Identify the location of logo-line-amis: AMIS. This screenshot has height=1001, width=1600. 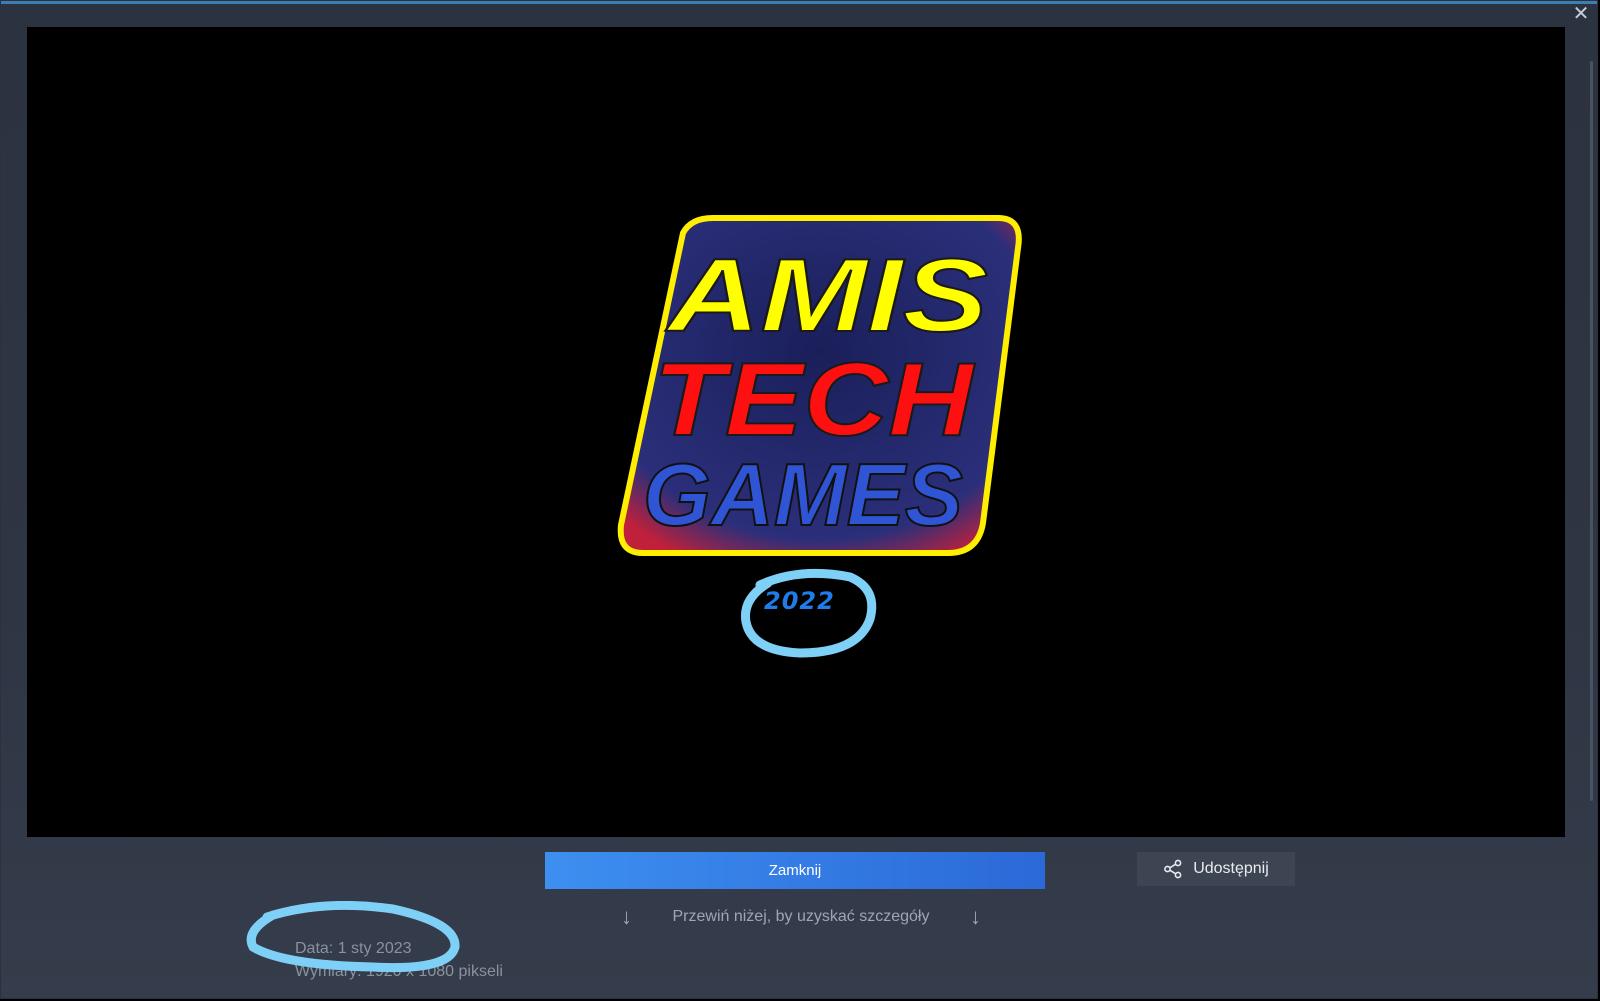
(826, 296).